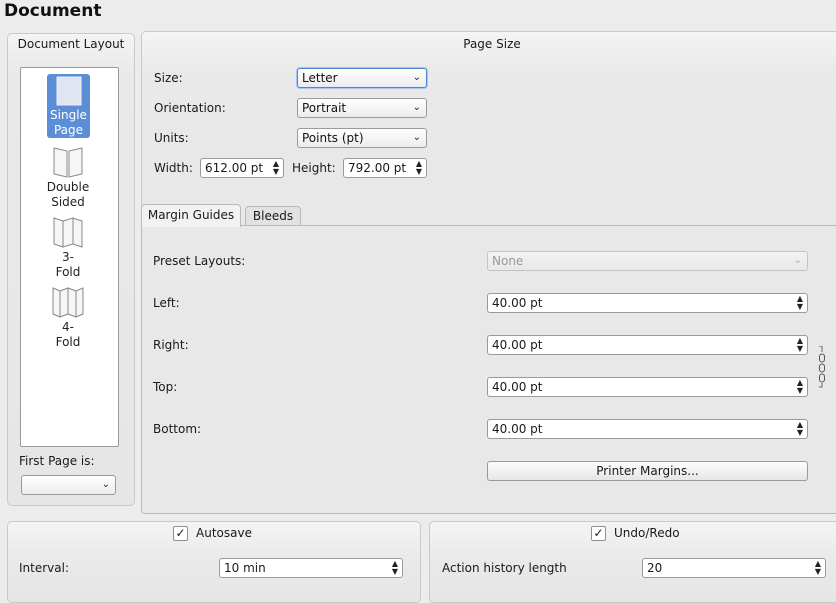 The image size is (836, 603). What do you see at coordinates (492, 44) in the screenshot?
I see `page-size-title: Page Size` at bounding box center [492, 44].